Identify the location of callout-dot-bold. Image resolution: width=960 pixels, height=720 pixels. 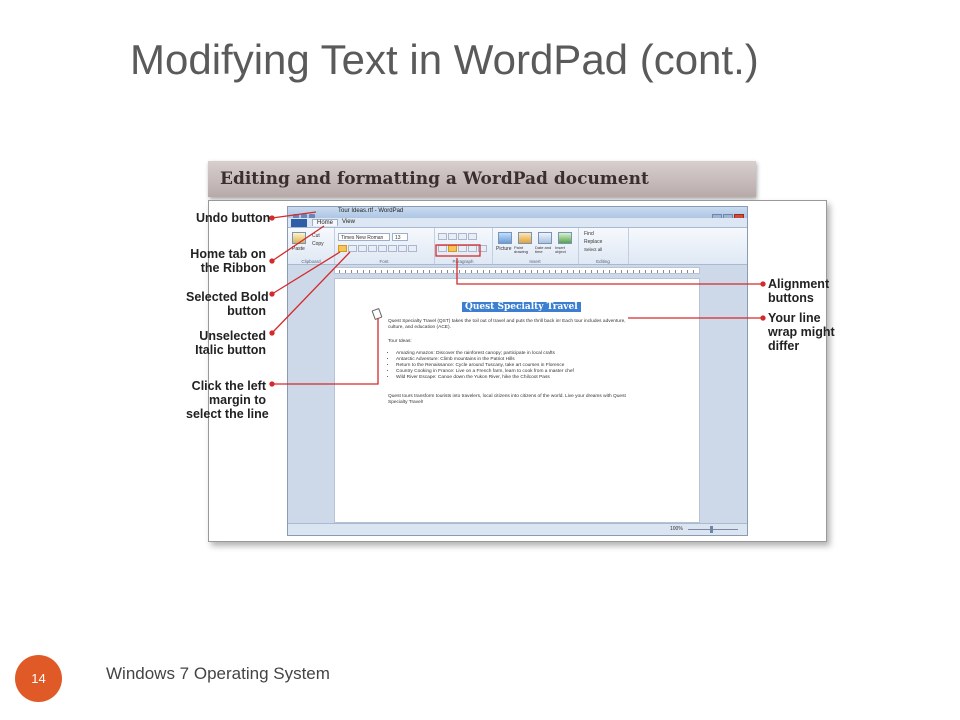
(272, 294).